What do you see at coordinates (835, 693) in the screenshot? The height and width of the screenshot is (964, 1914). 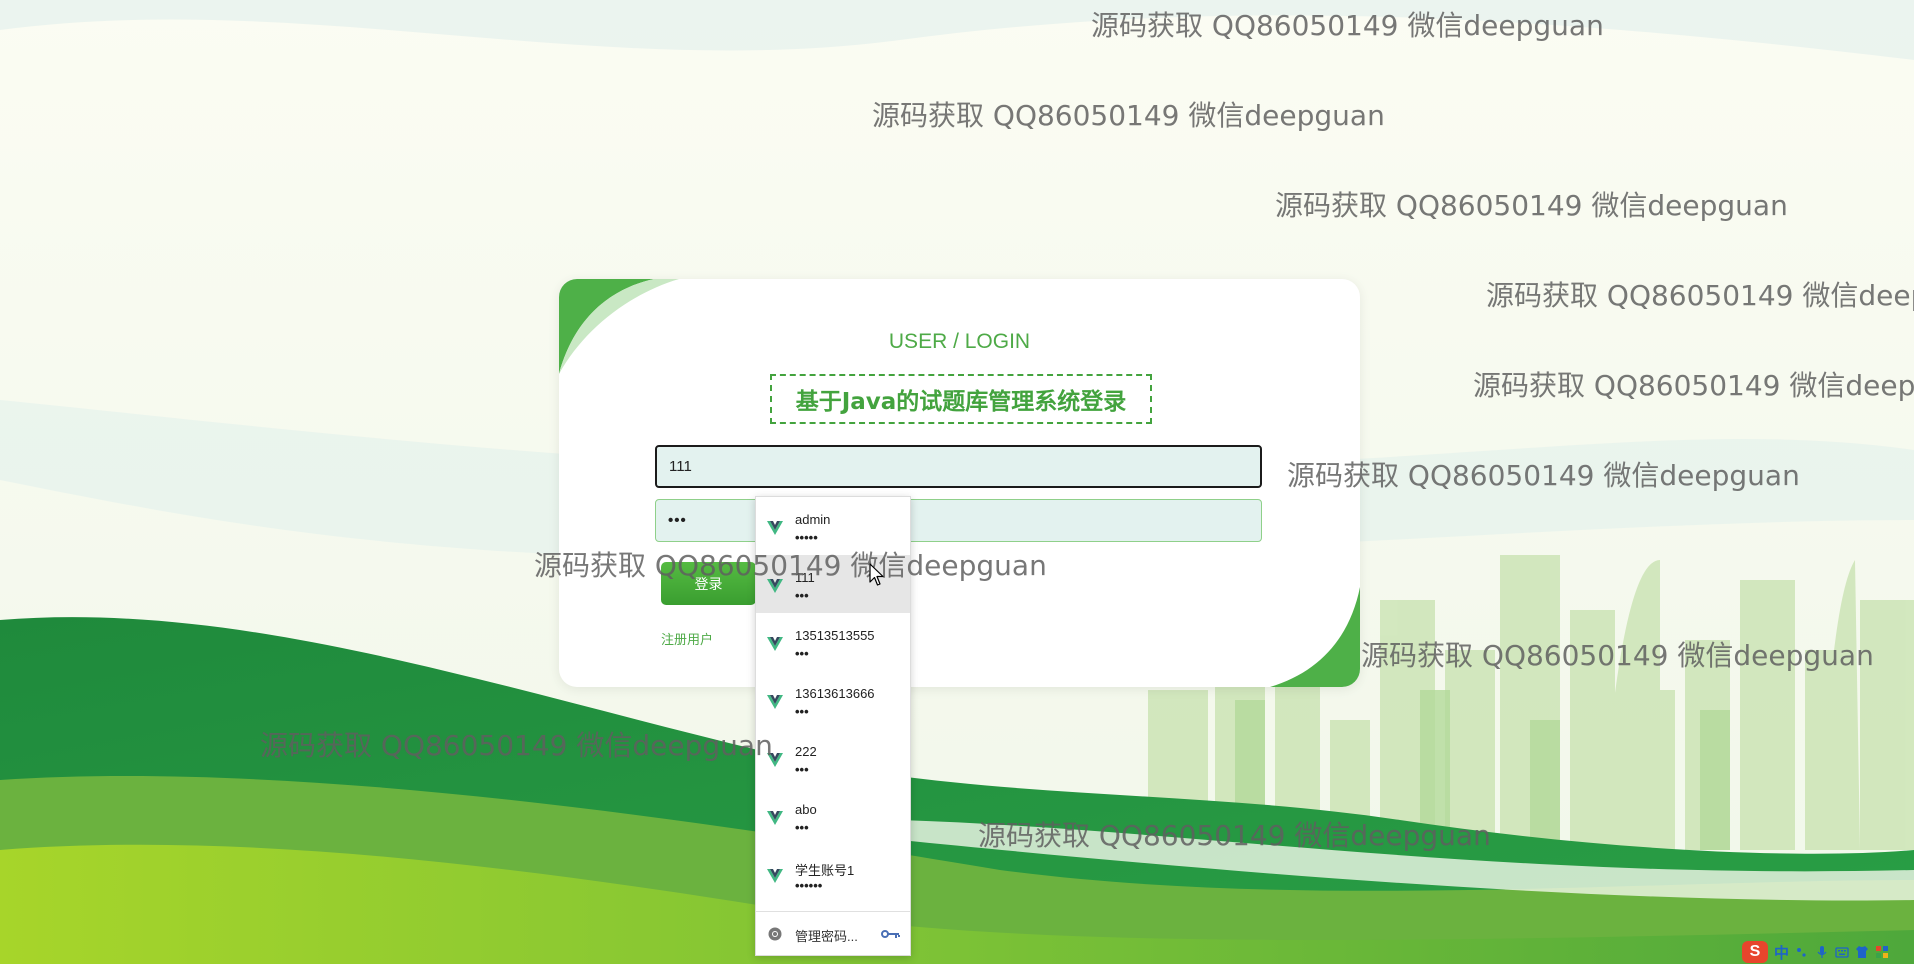 I see `autofill-account-name: 13613613666` at bounding box center [835, 693].